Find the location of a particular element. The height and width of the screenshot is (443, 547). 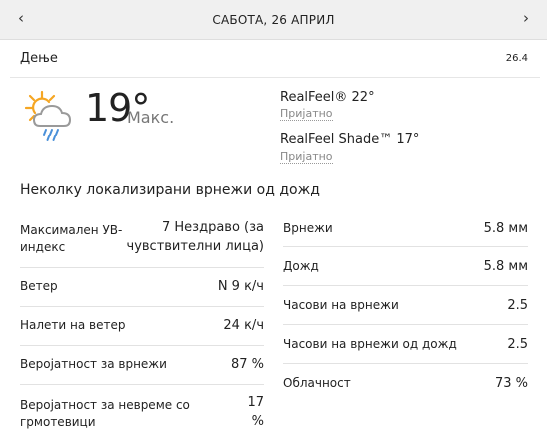

realfeel-shade-description: Пријатно is located at coordinates (306, 157).